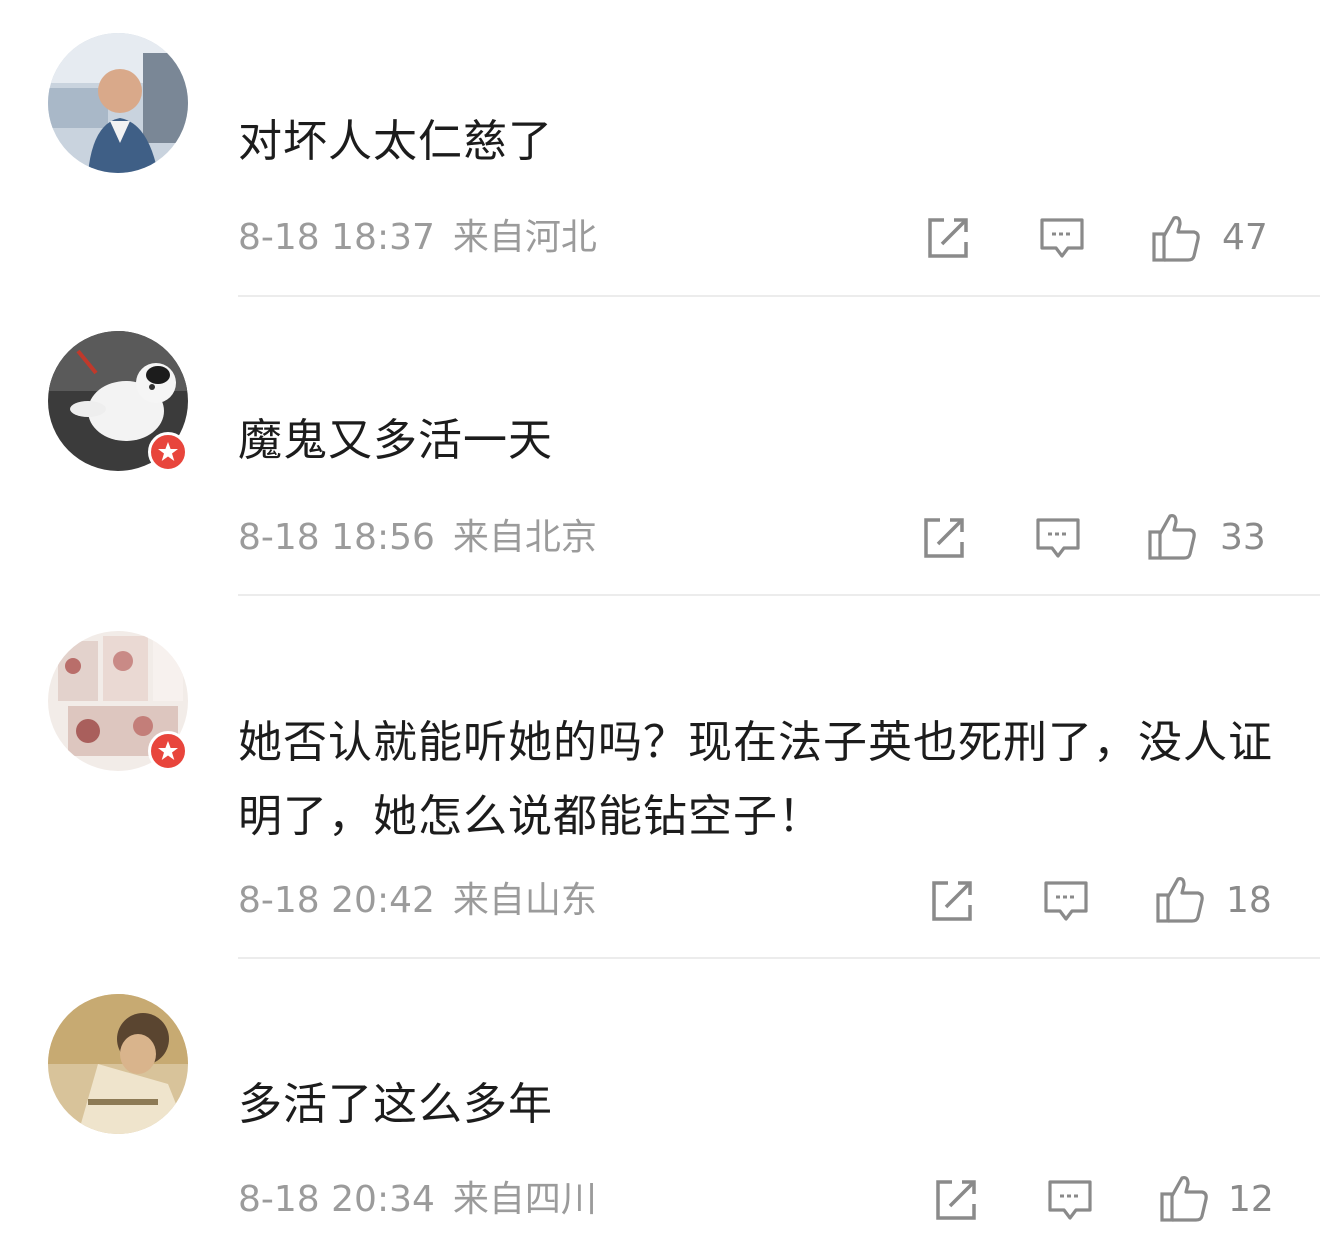 The height and width of the screenshot is (1246, 1320). What do you see at coordinates (524, 537) in the screenshot?
I see `comment-location: 来自北京` at bounding box center [524, 537].